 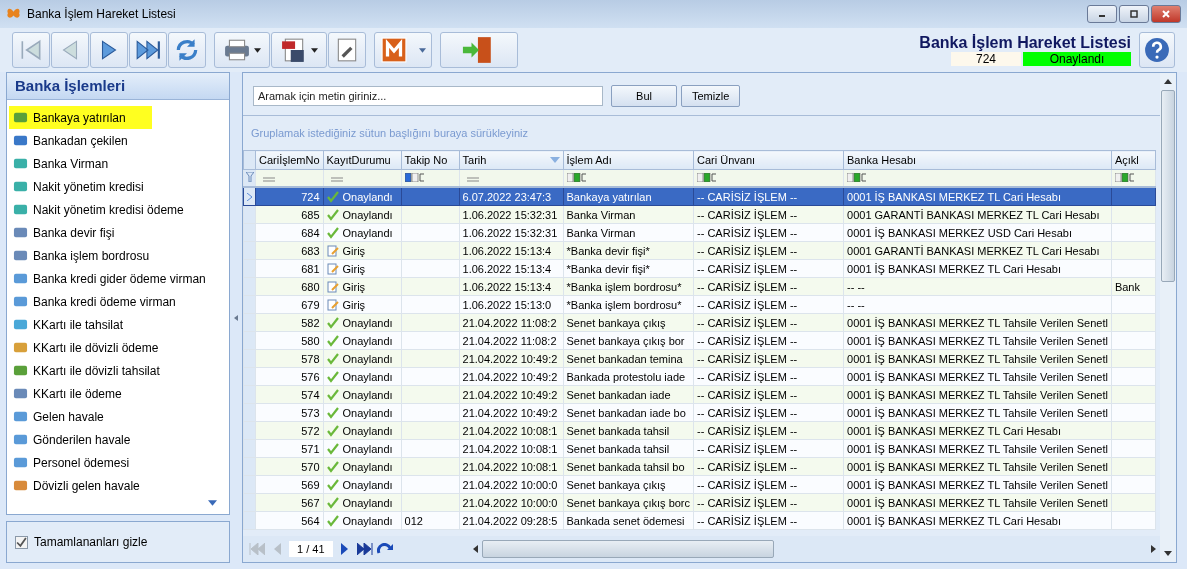 What do you see at coordinates (61, 163) in the screenshot?
I see `sidebar-item: Banka Virman` at bounding box center [61, 163].